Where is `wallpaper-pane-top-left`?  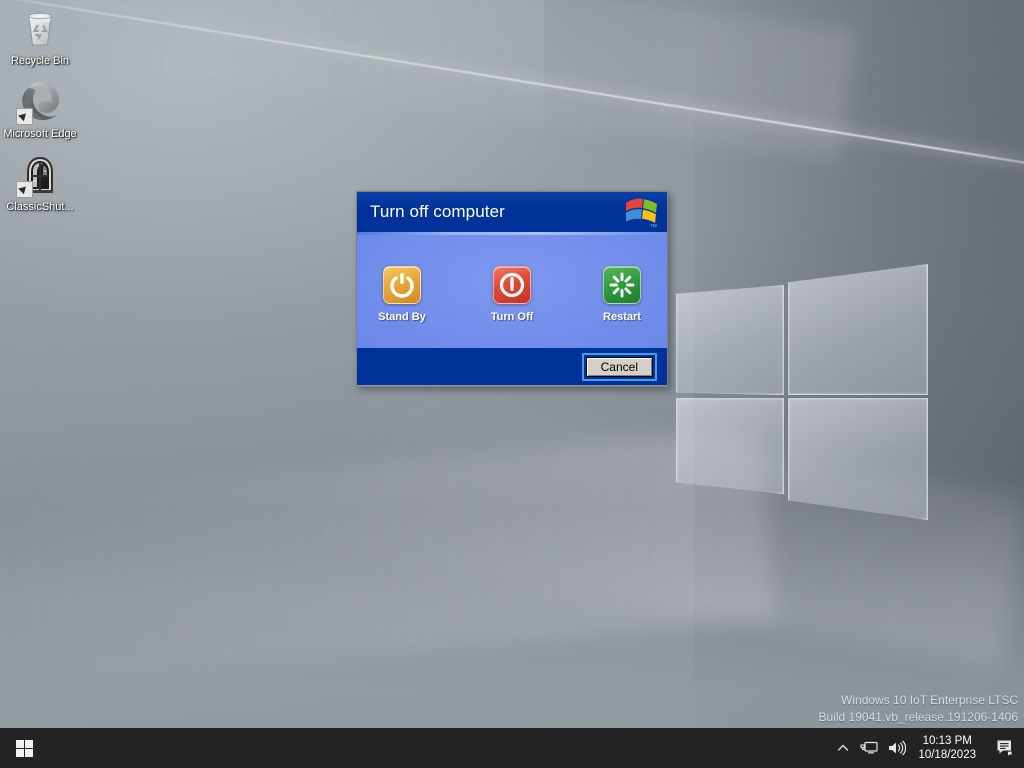
wallpaper-pane-top-left is located at coordinates (730, 340).